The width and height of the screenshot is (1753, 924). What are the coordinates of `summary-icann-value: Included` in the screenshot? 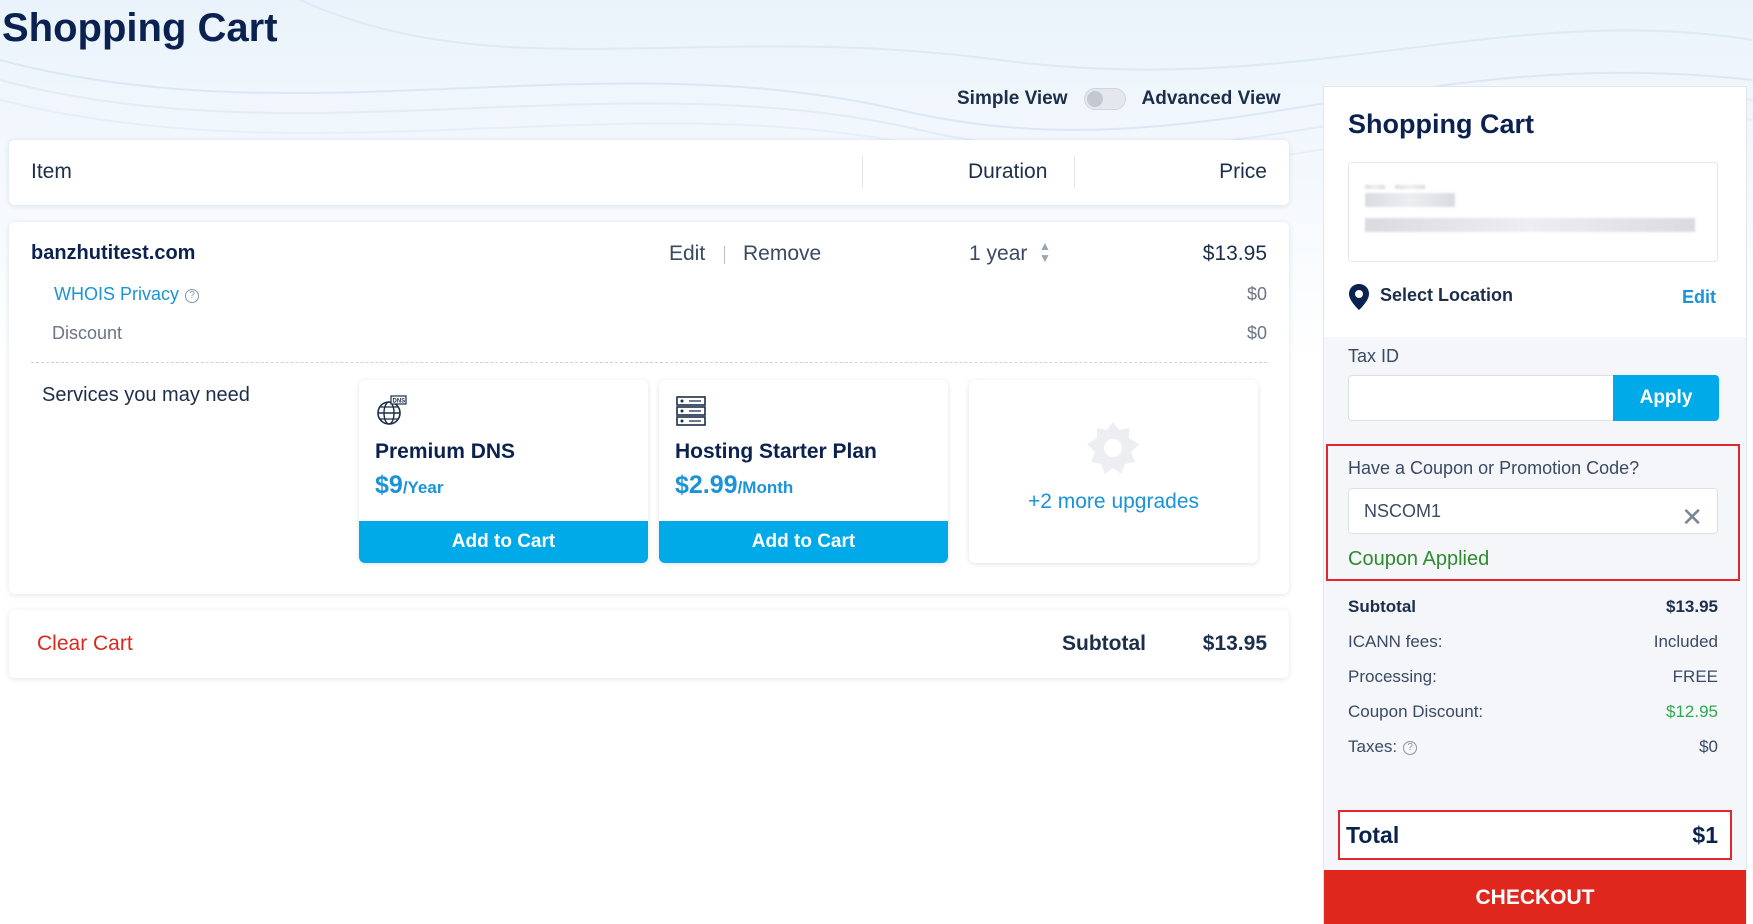 It's located at (1685, 641).